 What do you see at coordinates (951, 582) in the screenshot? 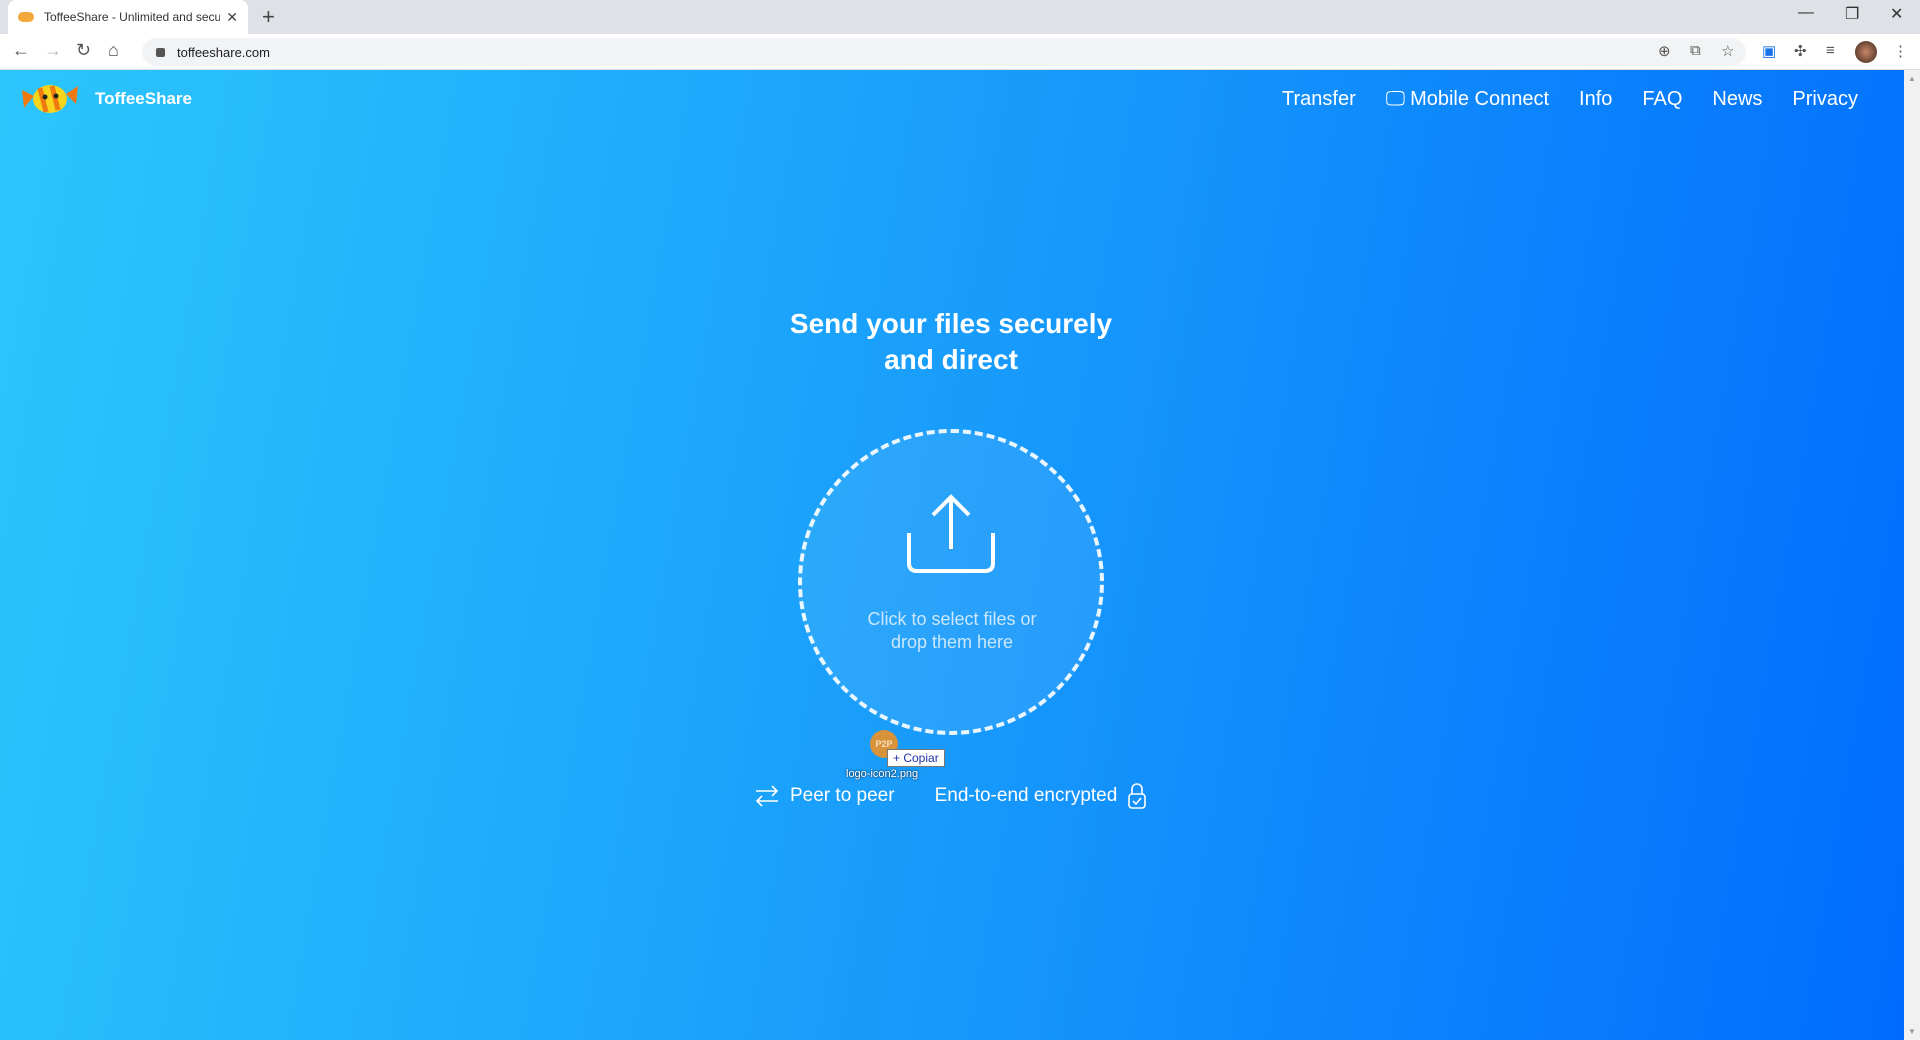
I see `file-drop-zone: Click to select files or drop them here` at bounding box center [951, 582].